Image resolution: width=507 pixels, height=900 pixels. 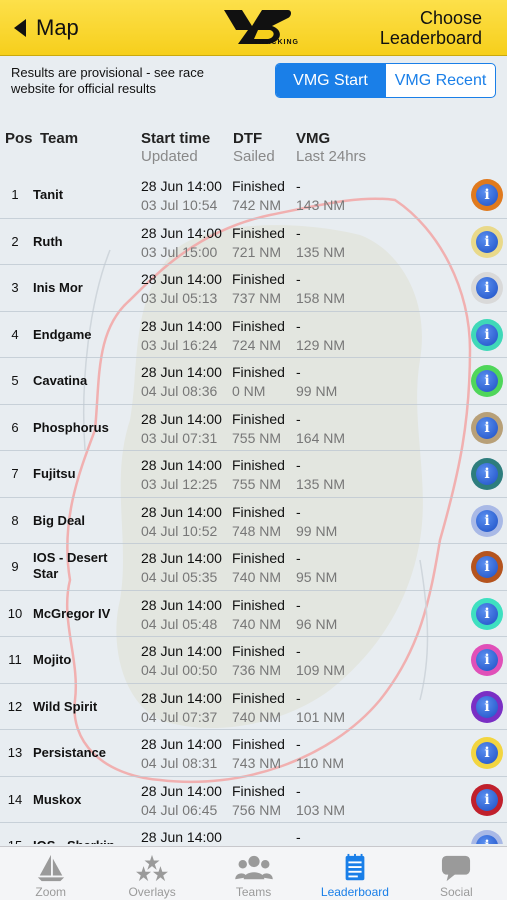 What do you see at coordinates (15, 427) in the screenshot?
I see `row-position: 6` at bounding box center [15, 427].